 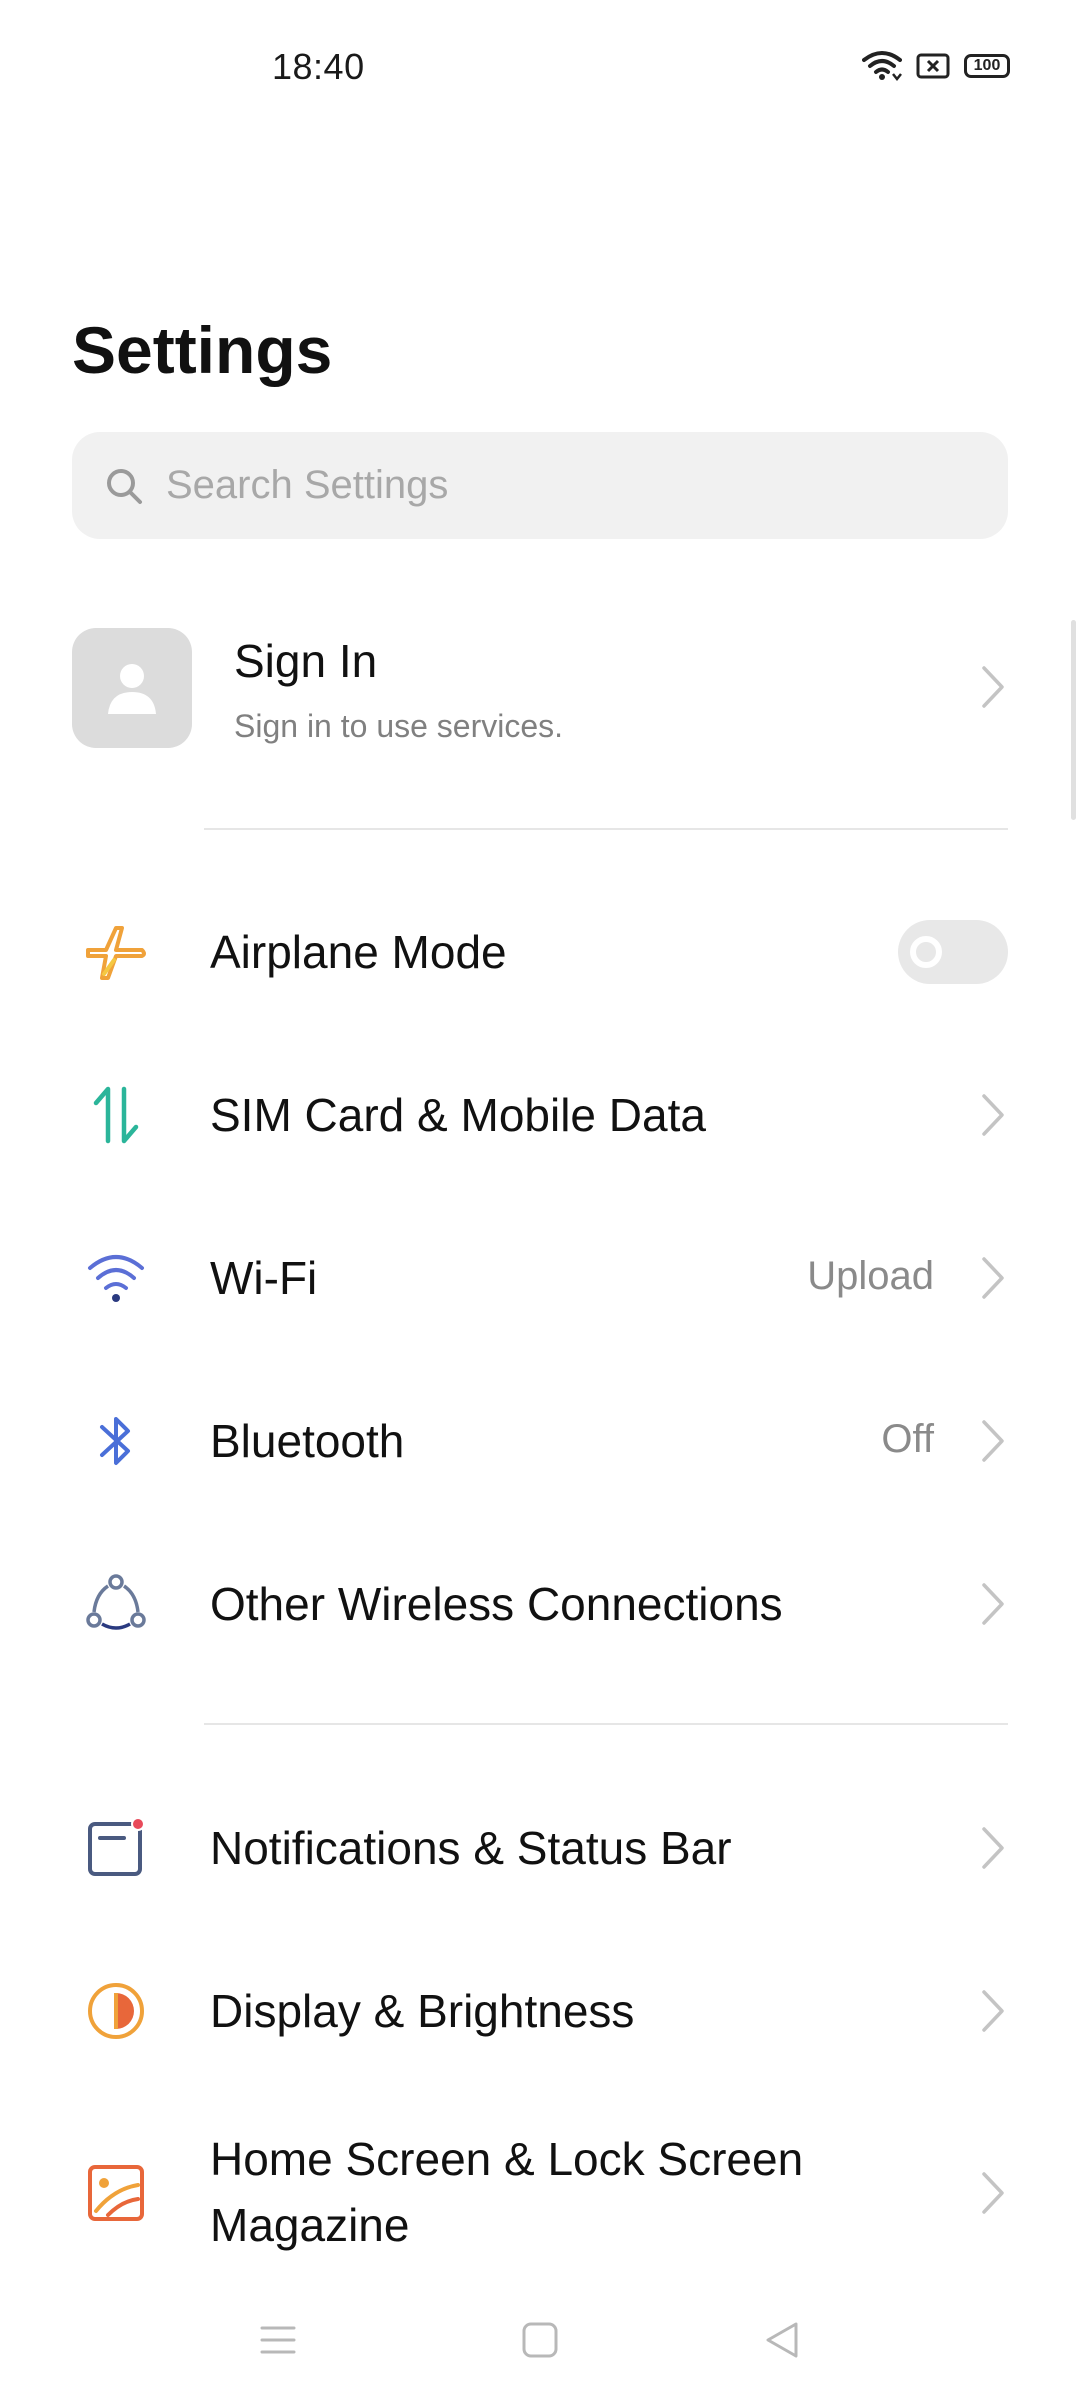 I want to click on other-wireless-row: Other Wireless Connections, so click(x=540, y=1604).